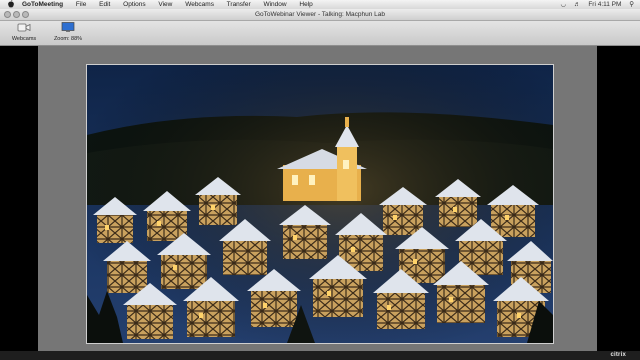  What do you see at coordinates (25, 14) in the screenshot?
I see `zoom-window-button` at bounding box center [25, 14].